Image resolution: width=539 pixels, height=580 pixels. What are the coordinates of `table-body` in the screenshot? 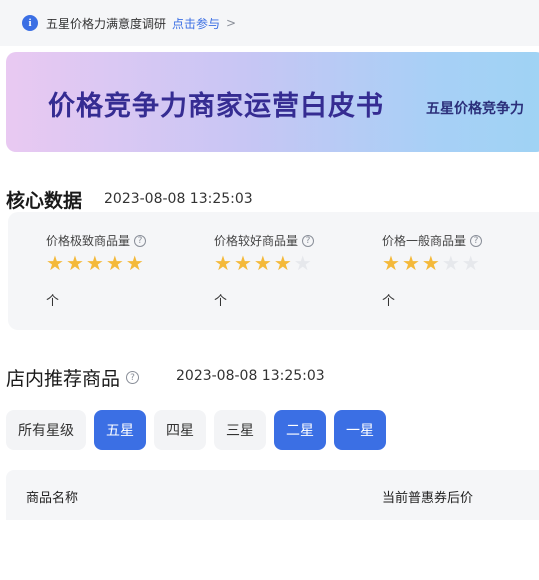 It's located at (272, 550).